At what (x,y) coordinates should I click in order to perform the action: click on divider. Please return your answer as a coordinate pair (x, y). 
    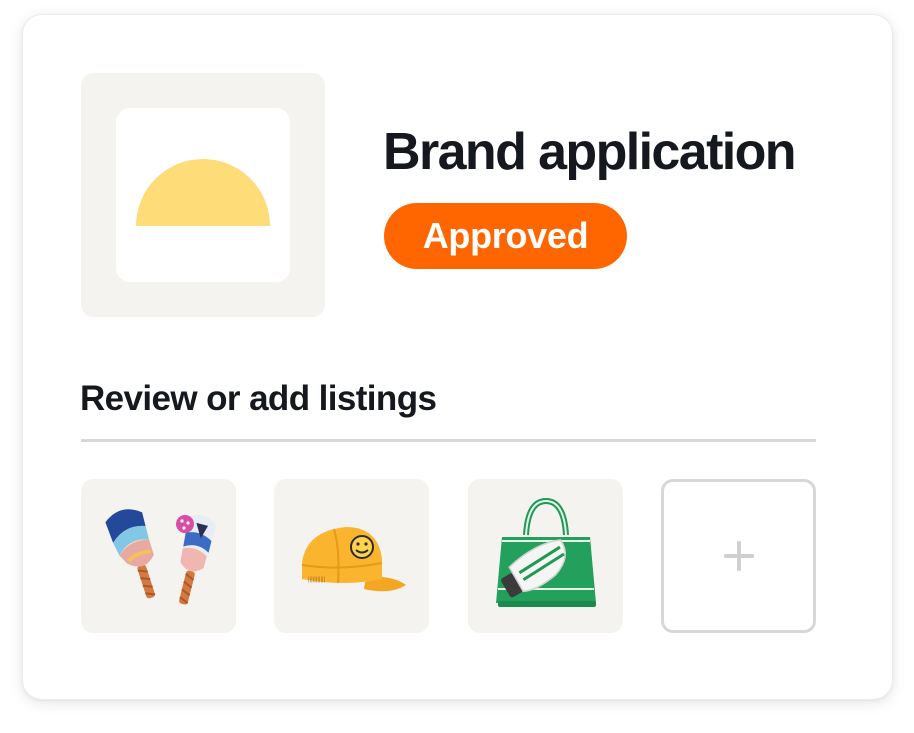
    Looking at the image, I should click on (448, 440).